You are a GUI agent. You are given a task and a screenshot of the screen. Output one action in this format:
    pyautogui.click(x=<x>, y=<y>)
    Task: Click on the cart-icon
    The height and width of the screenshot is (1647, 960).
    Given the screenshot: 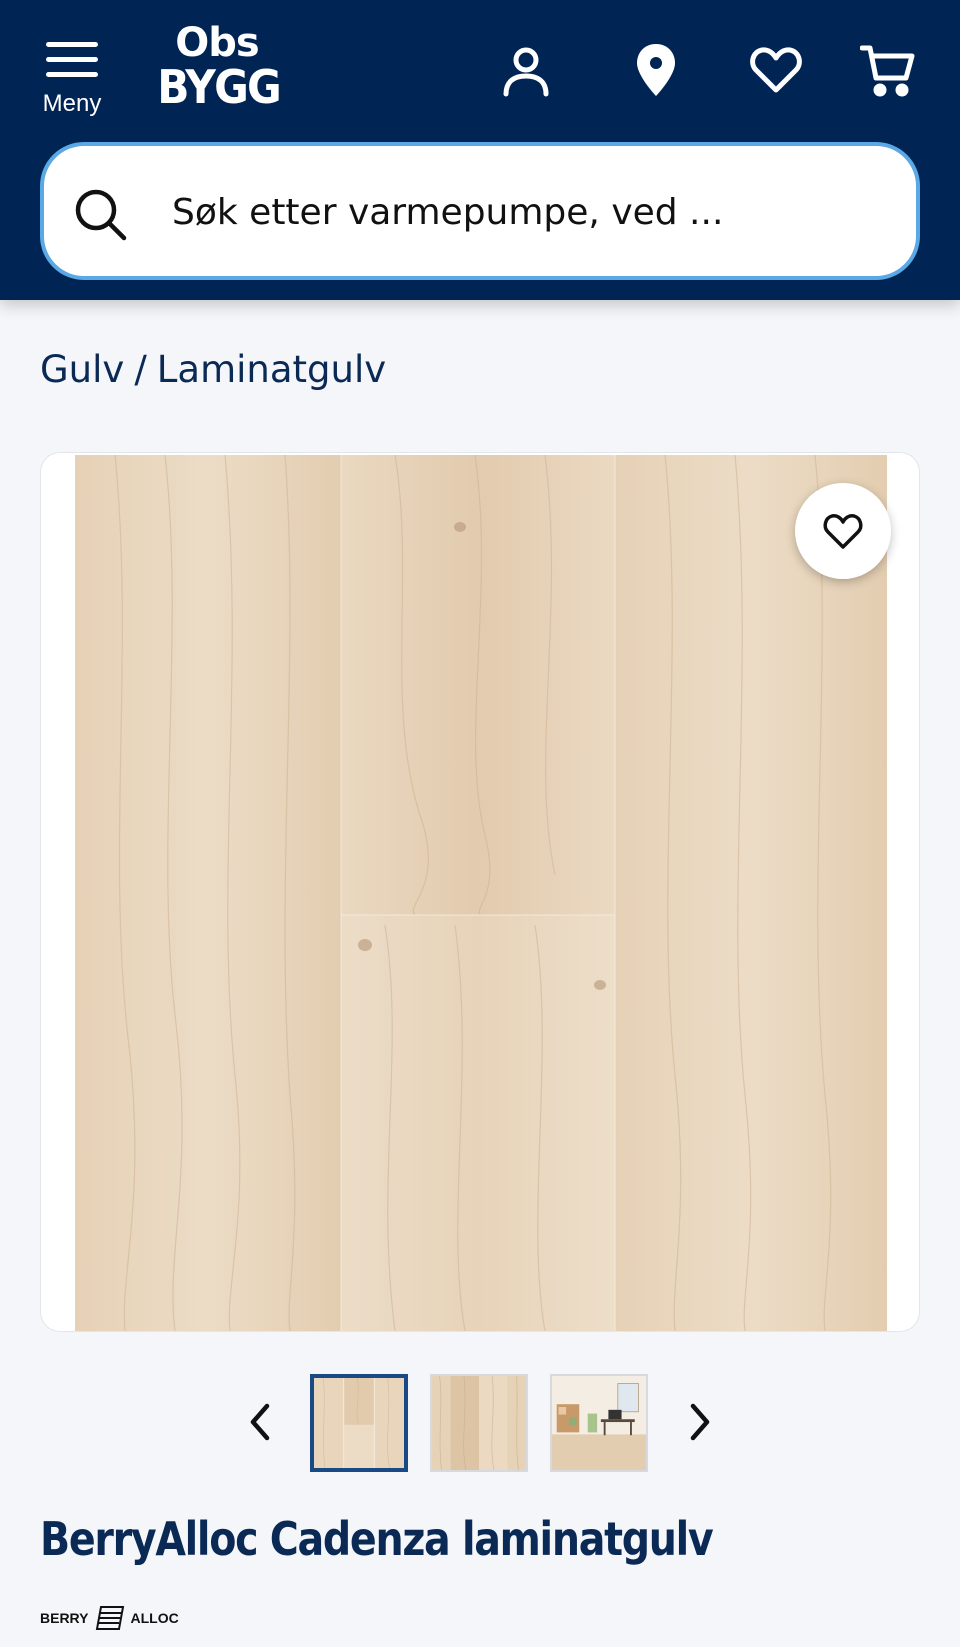 What is the action you would take?
    pyautogui.click(x=887, y=71)
    